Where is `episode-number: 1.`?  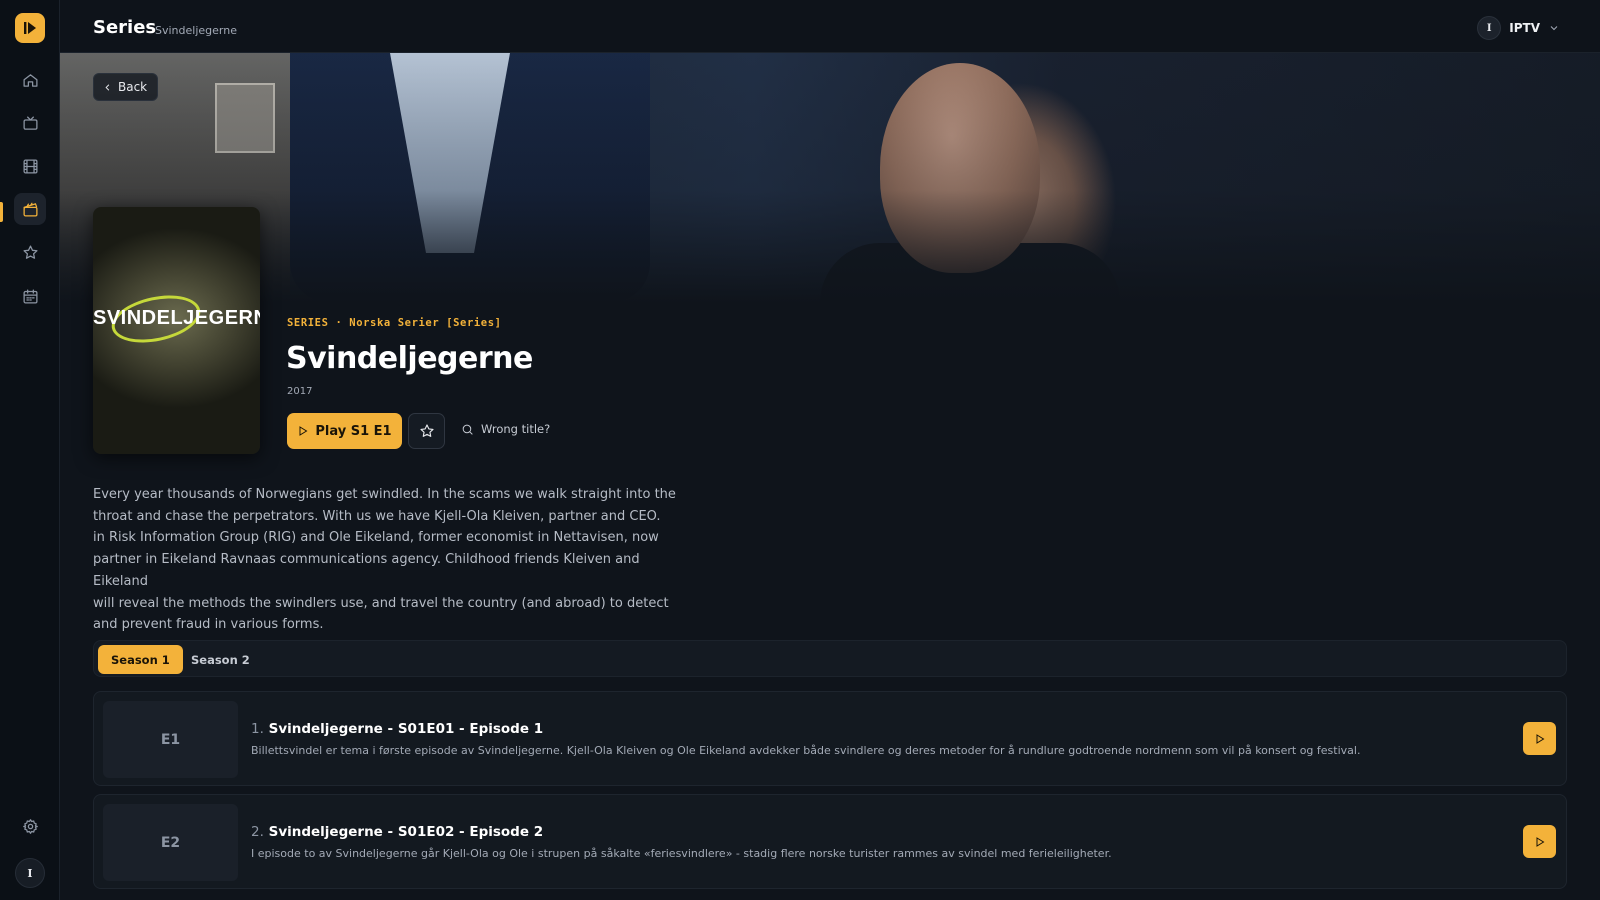
episode-number: 1. is located at coordinates (257, 729).